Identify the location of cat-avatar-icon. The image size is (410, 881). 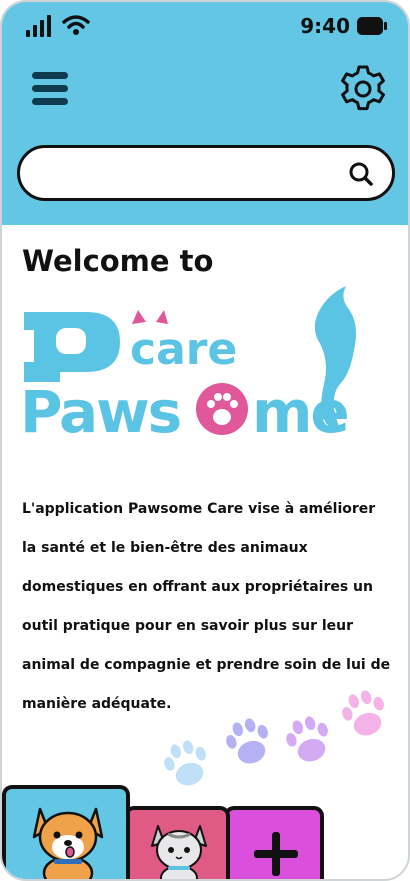
(179, 852).